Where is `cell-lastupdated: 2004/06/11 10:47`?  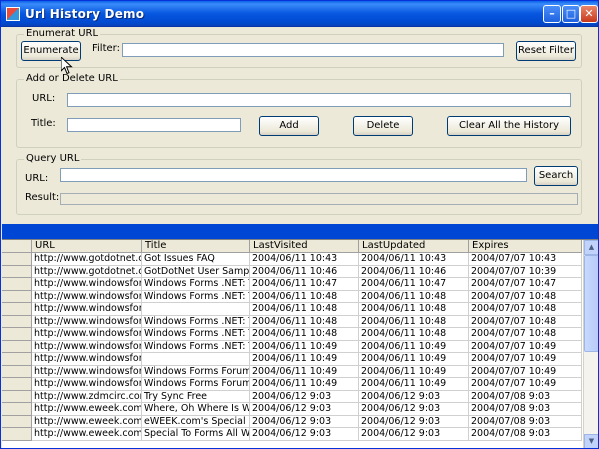
cell-lastupdated: 2004/06/11 10:47 is located at coordinates (414, 284).